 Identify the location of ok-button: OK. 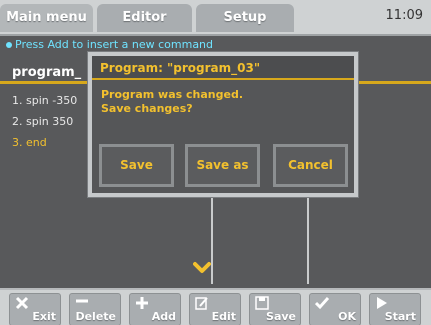
(335, 309).